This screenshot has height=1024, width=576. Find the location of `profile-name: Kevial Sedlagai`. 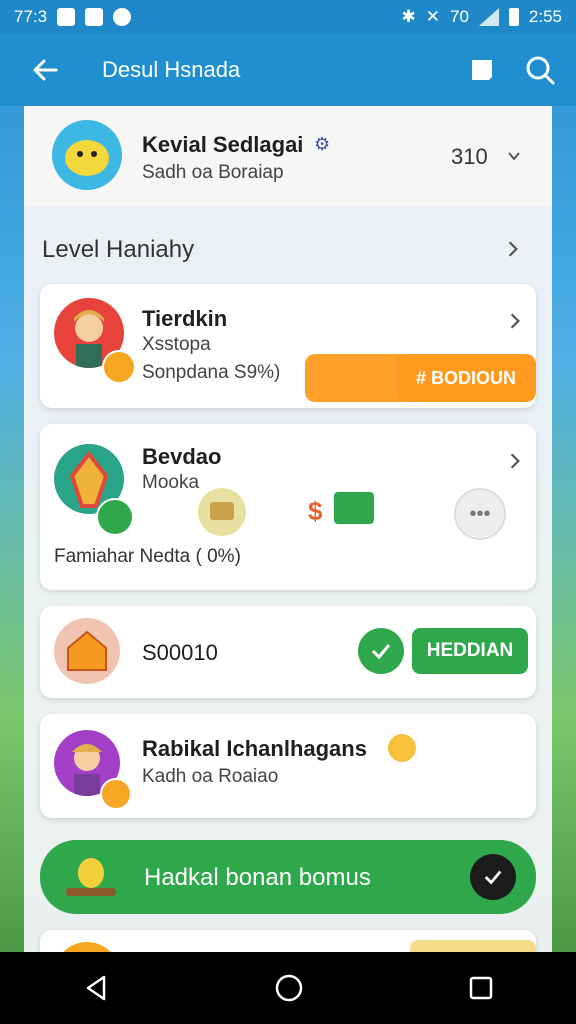

profile-name: Kevial Sedlagai is located at coordinates (223, 144).